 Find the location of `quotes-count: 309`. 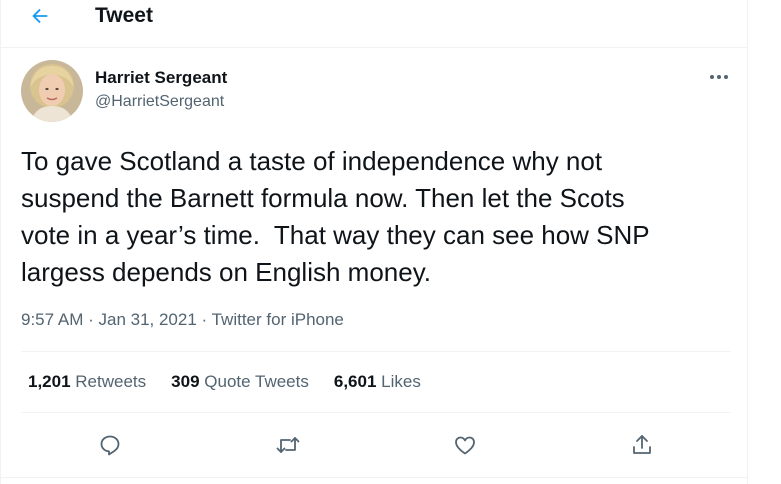

quotes-count: 309 is located at coordinates (185, 381).